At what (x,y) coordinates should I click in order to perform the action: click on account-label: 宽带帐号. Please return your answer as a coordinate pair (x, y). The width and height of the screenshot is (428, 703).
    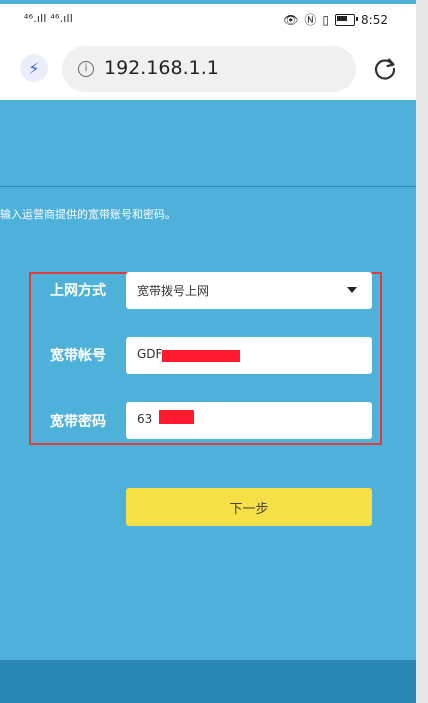
    Looking at the image, I should click on (78, 356).